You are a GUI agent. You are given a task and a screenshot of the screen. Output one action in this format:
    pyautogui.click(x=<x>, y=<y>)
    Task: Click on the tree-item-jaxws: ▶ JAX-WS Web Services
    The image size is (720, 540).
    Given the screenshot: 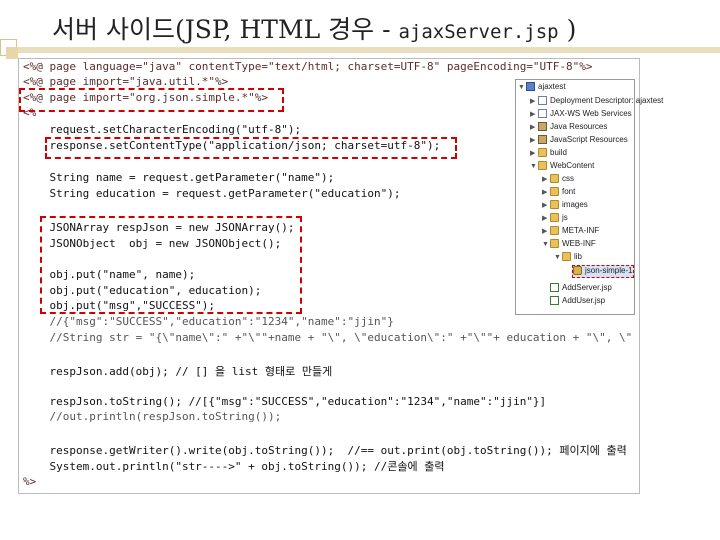 What is the action you would take?
    pyautogui.click(x=581, y=115)
    